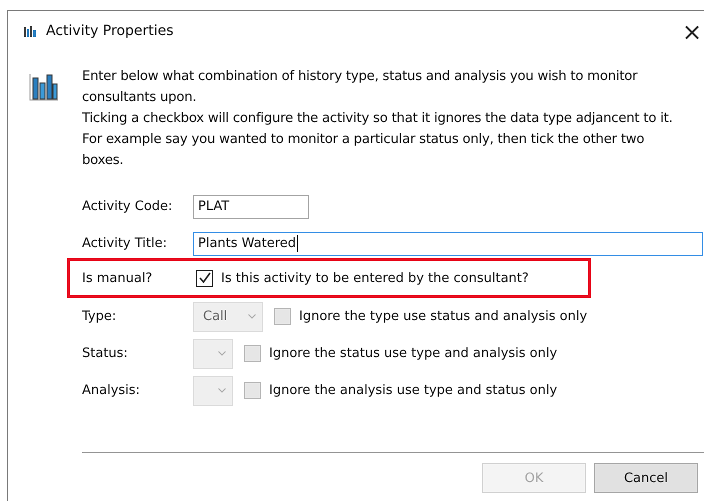 The width and height of the screenshot is (704, 501). What do you see at coordinates (375, 278) in the screenshot?
I see `checkbox-label: Is this activity to be entered by the consultant?` at bounding box center [375, 278].